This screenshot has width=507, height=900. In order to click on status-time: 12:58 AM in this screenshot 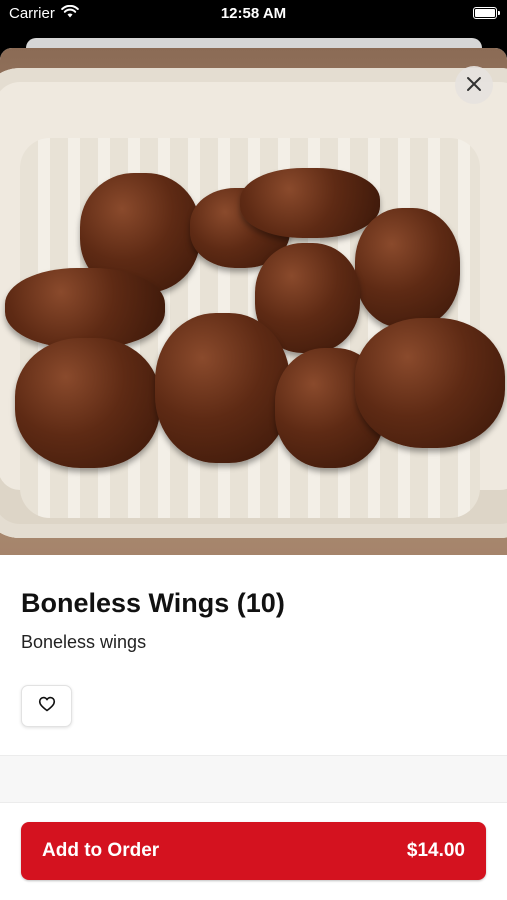, I will do `click(253, 13)`.